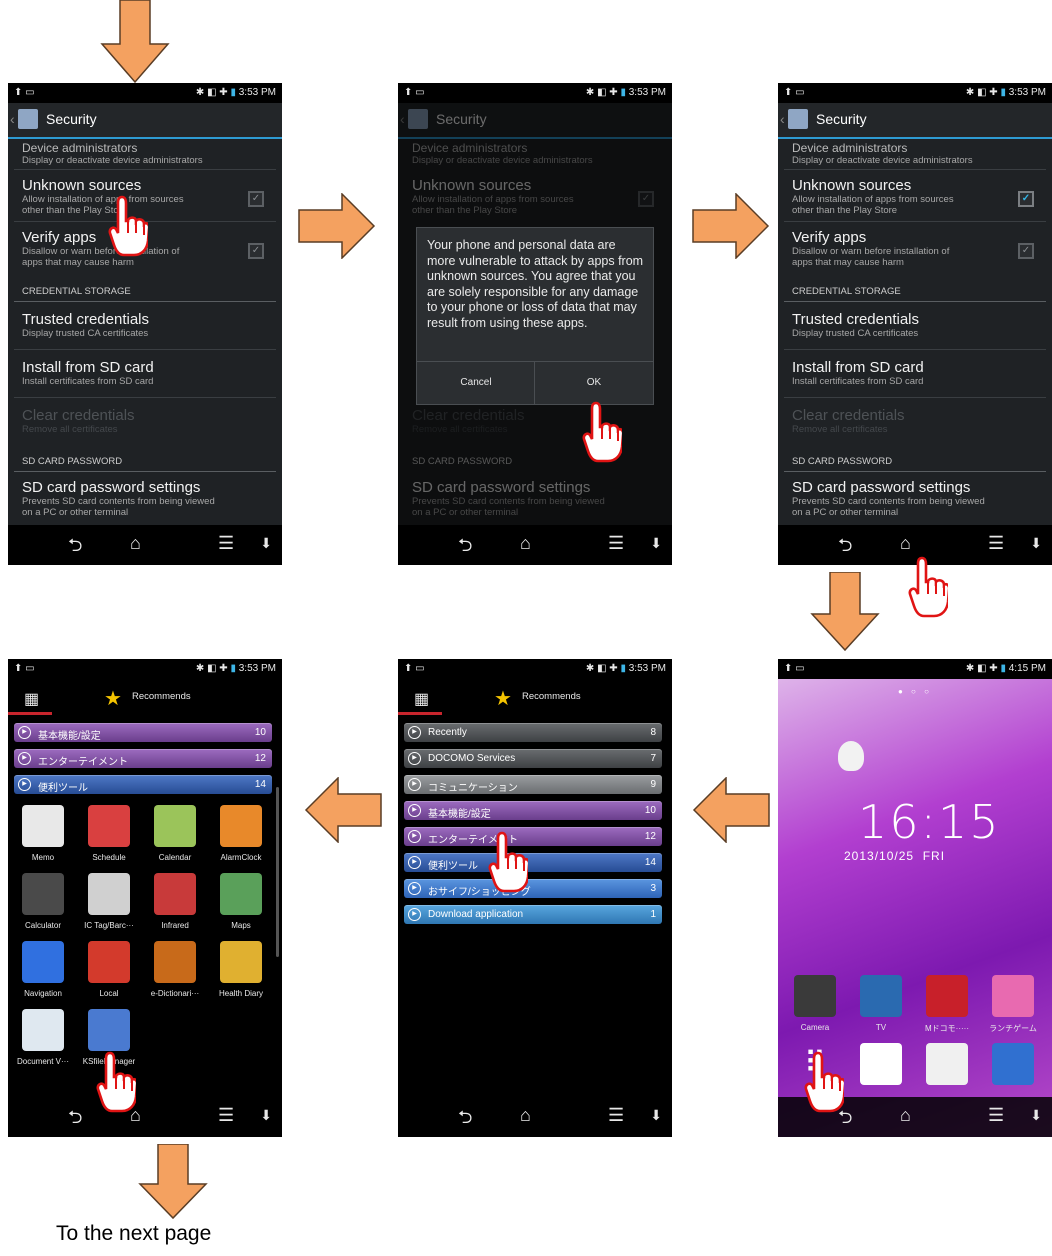  I want to click on home-shortcut: Mドコモ·····, so click(947, 1004).